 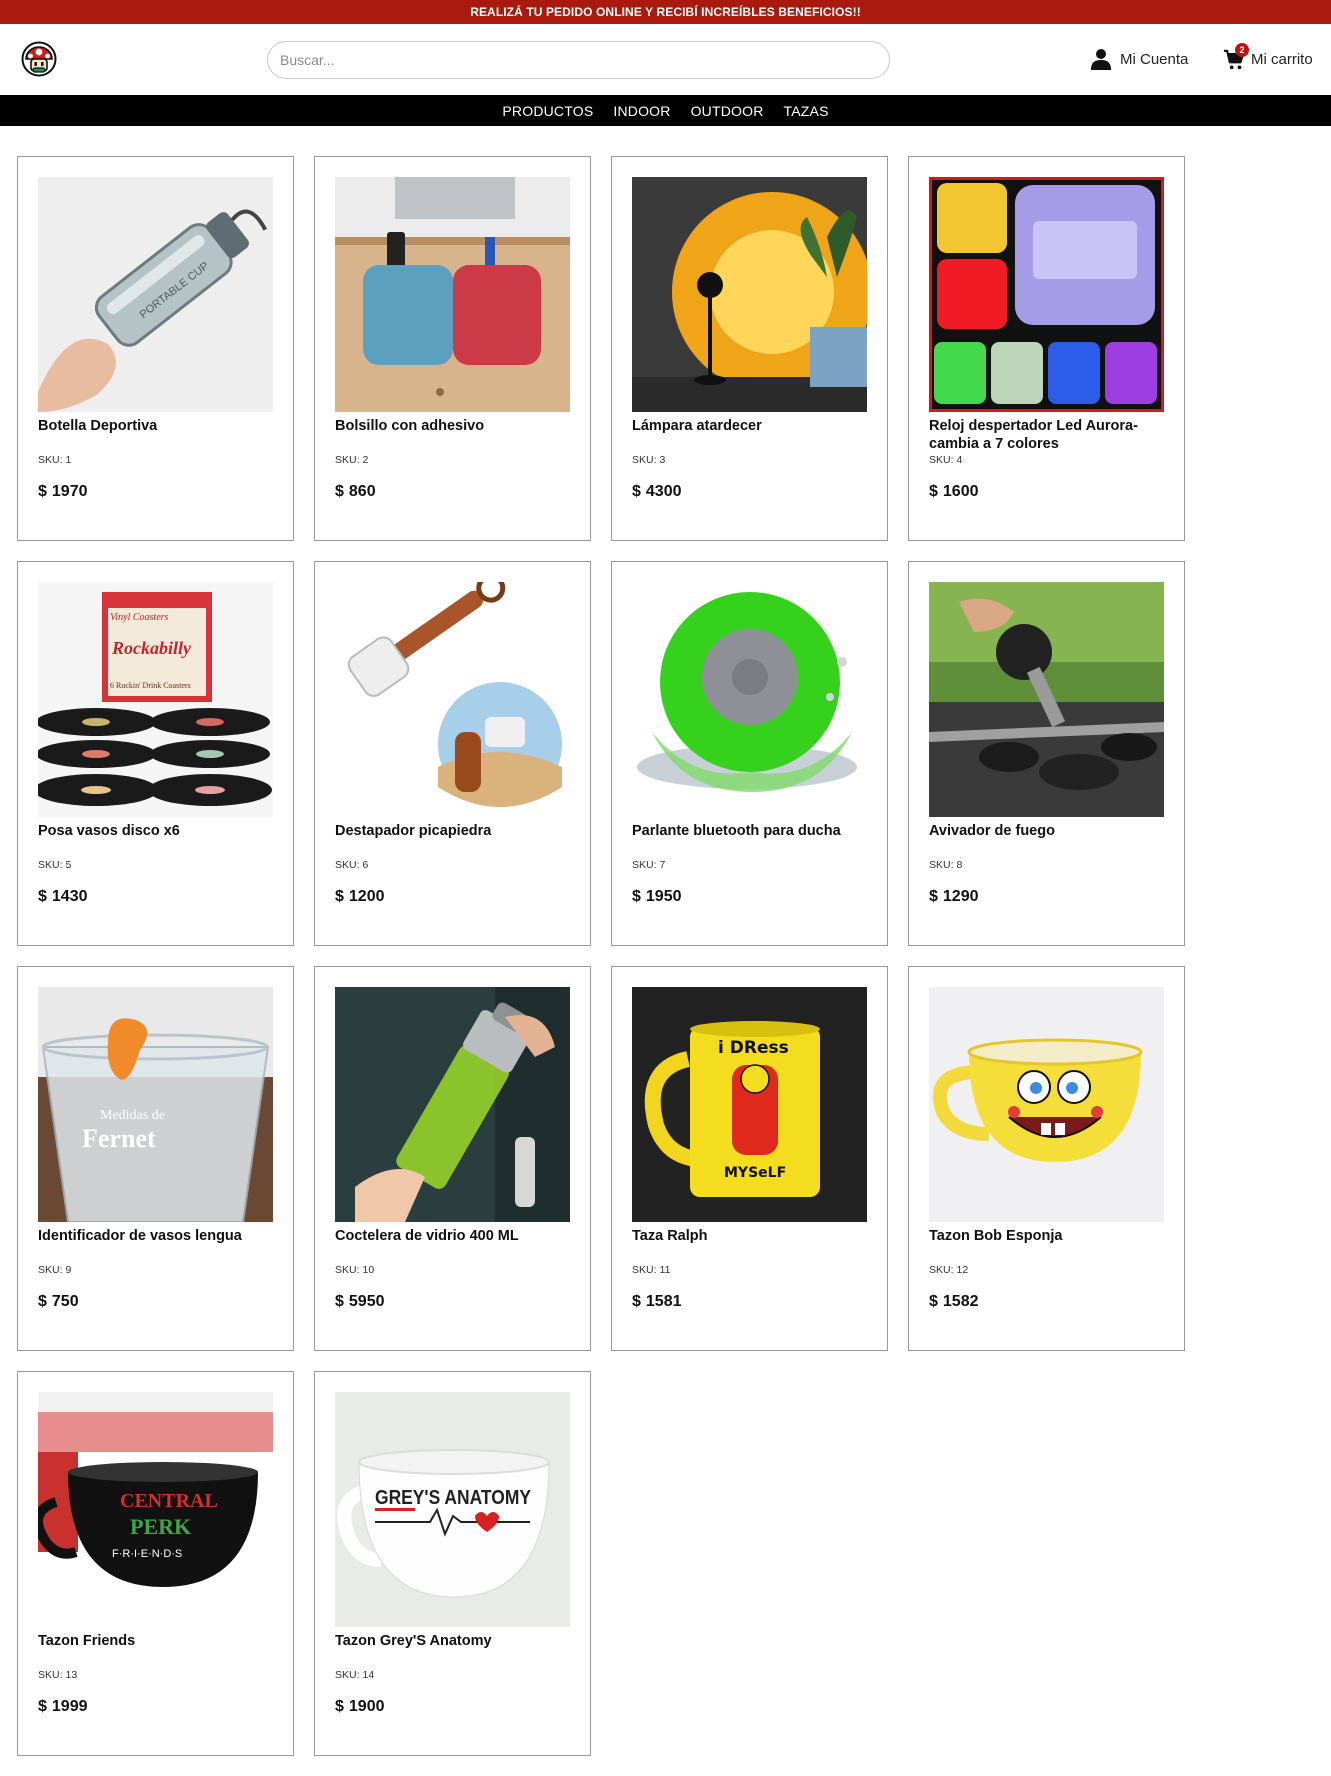 What do you see at coordinates (954, 896) in the screenshot?
I see `product-price: $1290` at bounding box center [954, 896].